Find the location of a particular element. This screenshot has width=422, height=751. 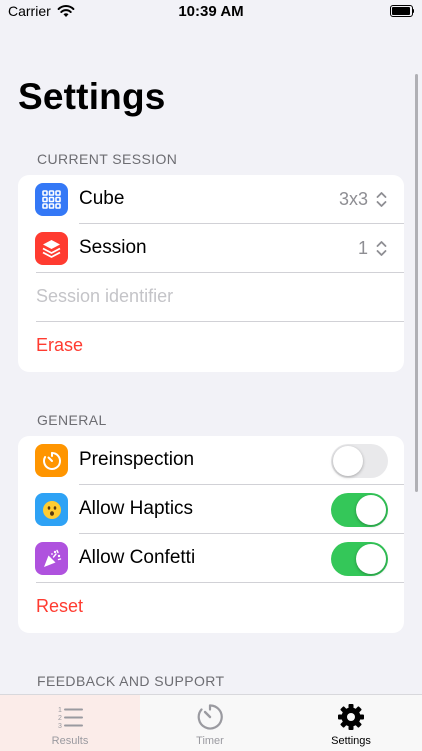

feedback-header: FEEDBACK AND SUPPORT is located at coordinates (131, 681).